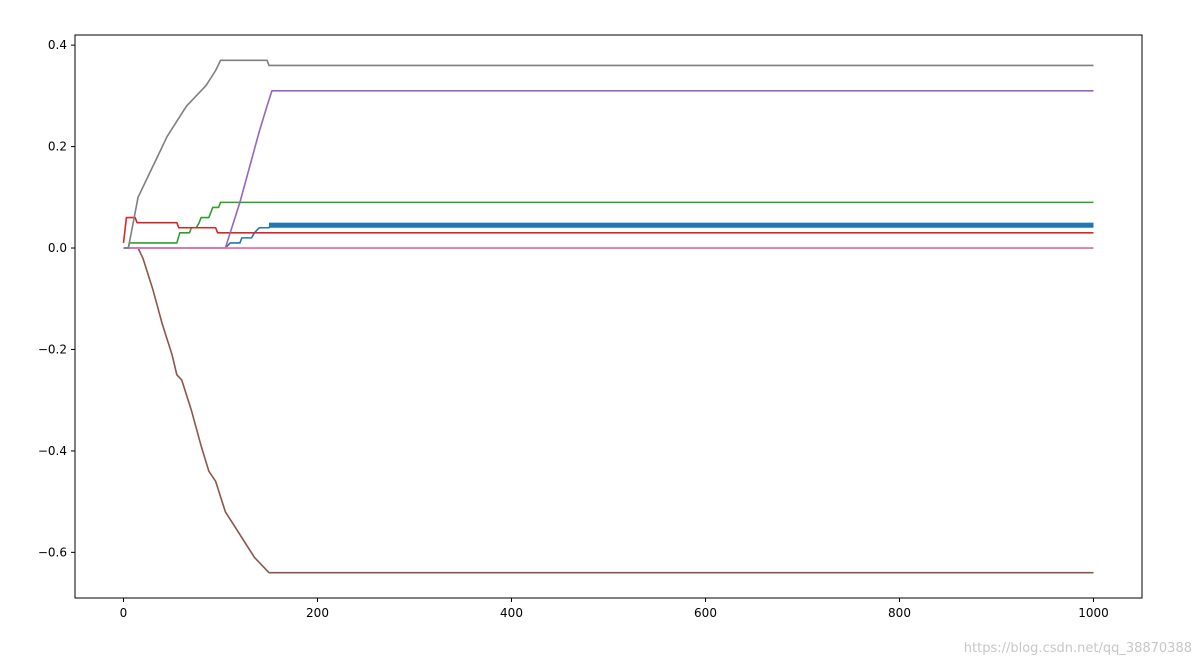 Image resolution: width=1200 pixels, height=664 pixels. I want to click on x-axis: 0 200 400 600 800 1000, so click(614, 609).